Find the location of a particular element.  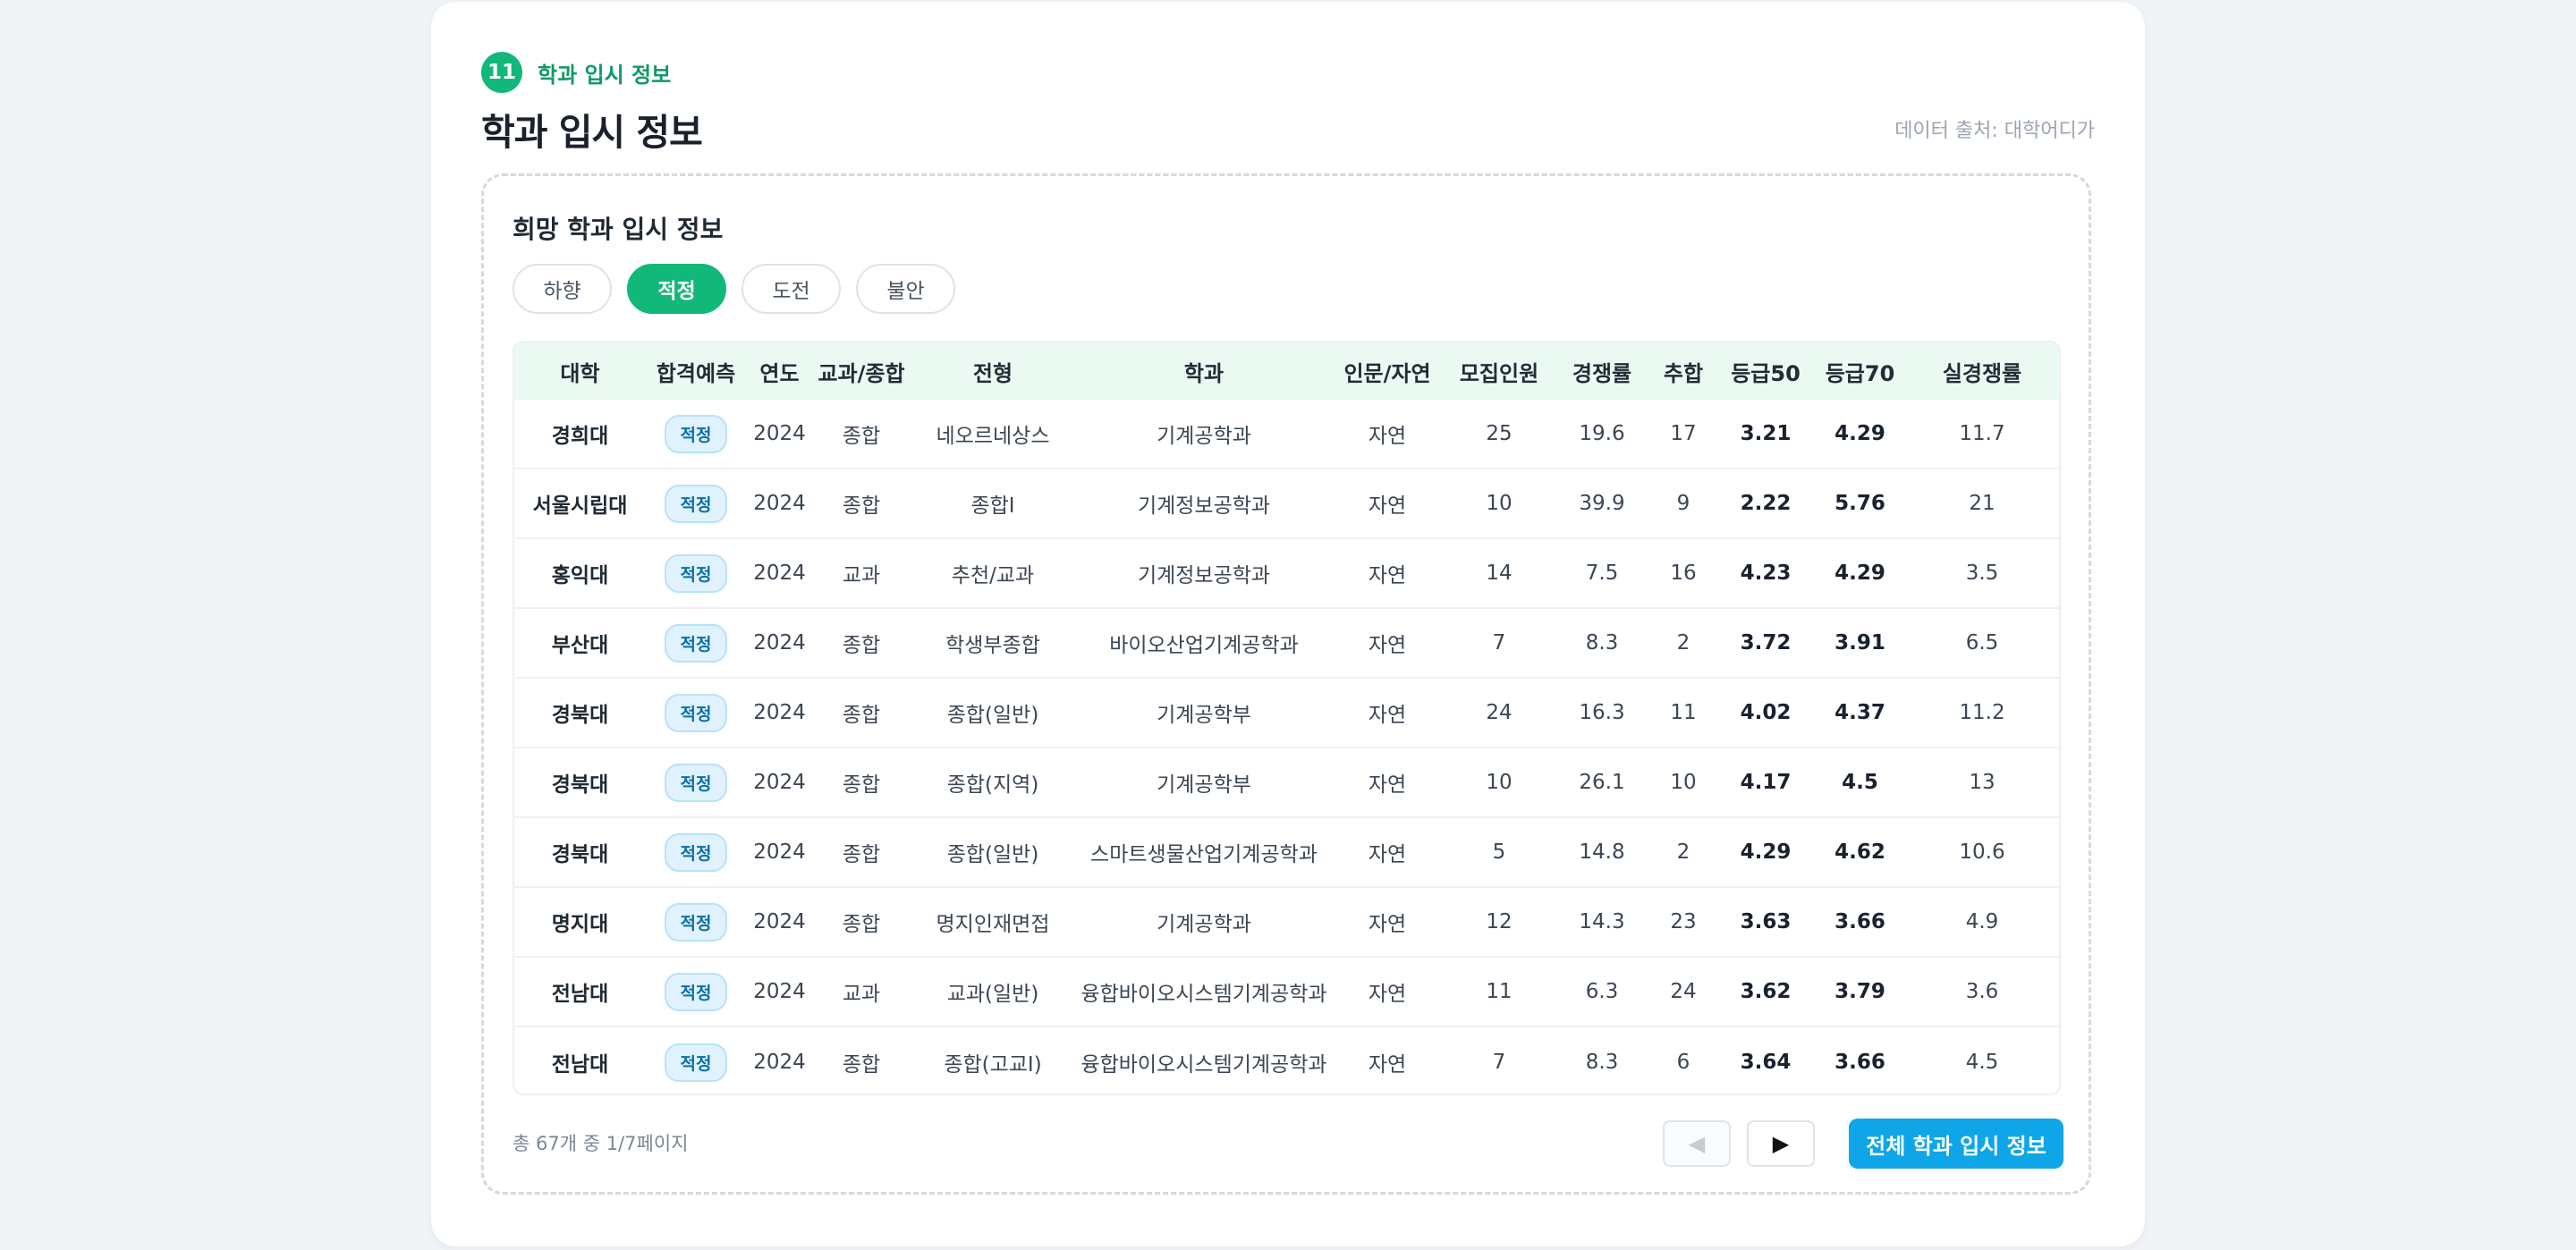

column-header: 경쟁률 is located at coordinates (1602, 373).